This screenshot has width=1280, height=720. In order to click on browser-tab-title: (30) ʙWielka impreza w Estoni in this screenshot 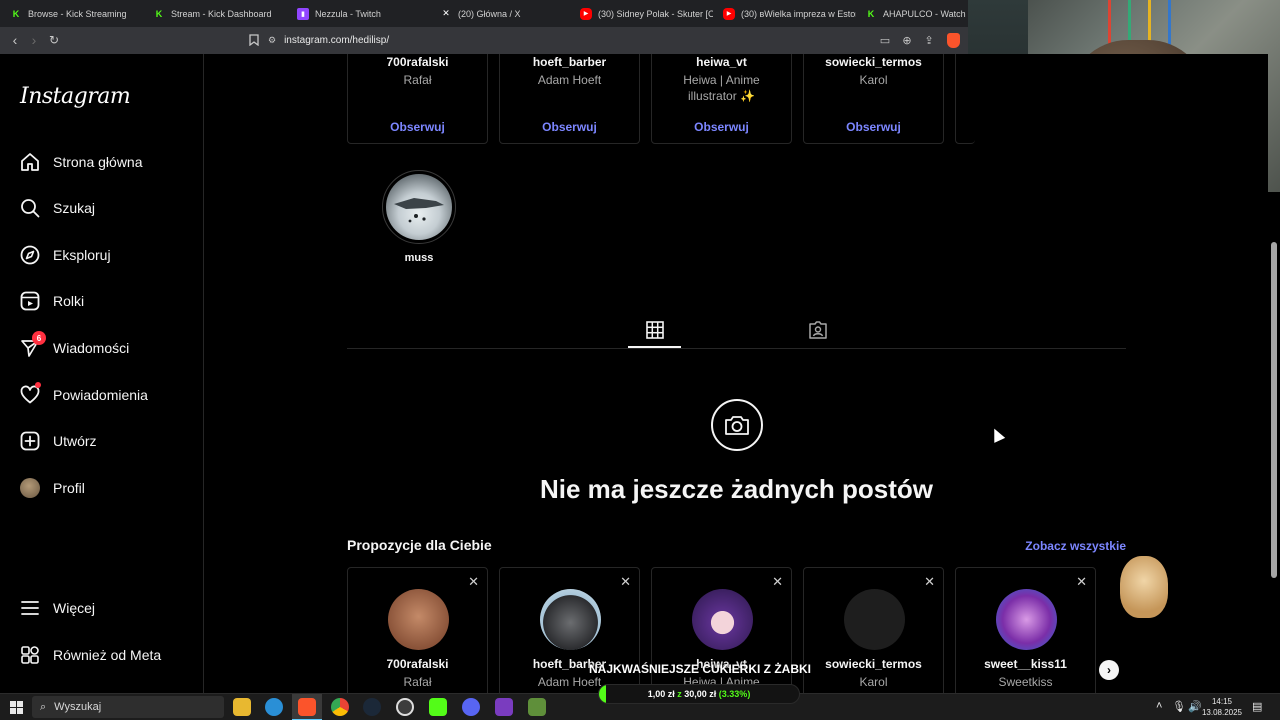, I will do `click(798, 13)`.